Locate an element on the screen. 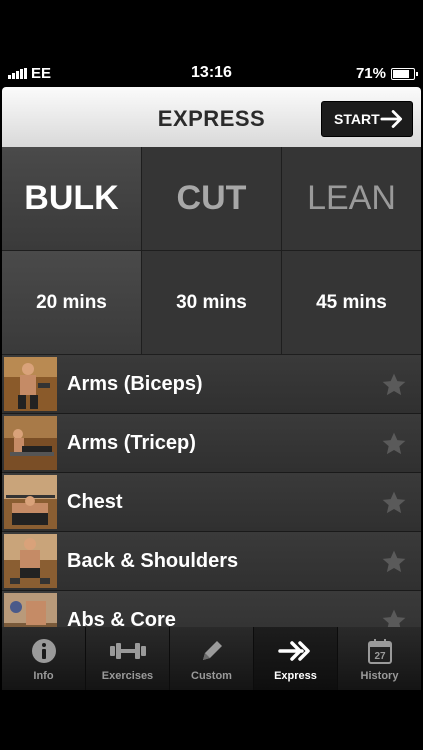  tab-label: Custom is located at coordinates (211, 676).